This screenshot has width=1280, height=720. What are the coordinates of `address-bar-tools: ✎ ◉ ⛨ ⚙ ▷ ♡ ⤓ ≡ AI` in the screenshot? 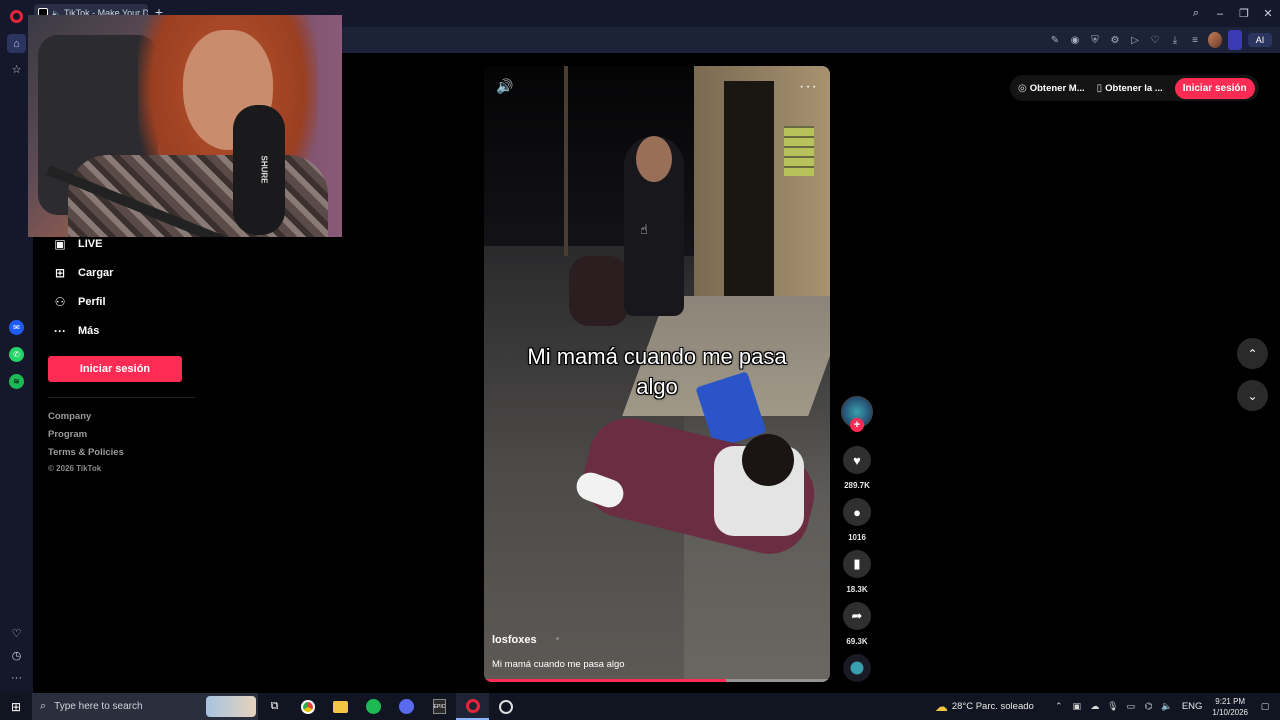 It's located at (1160, 40).